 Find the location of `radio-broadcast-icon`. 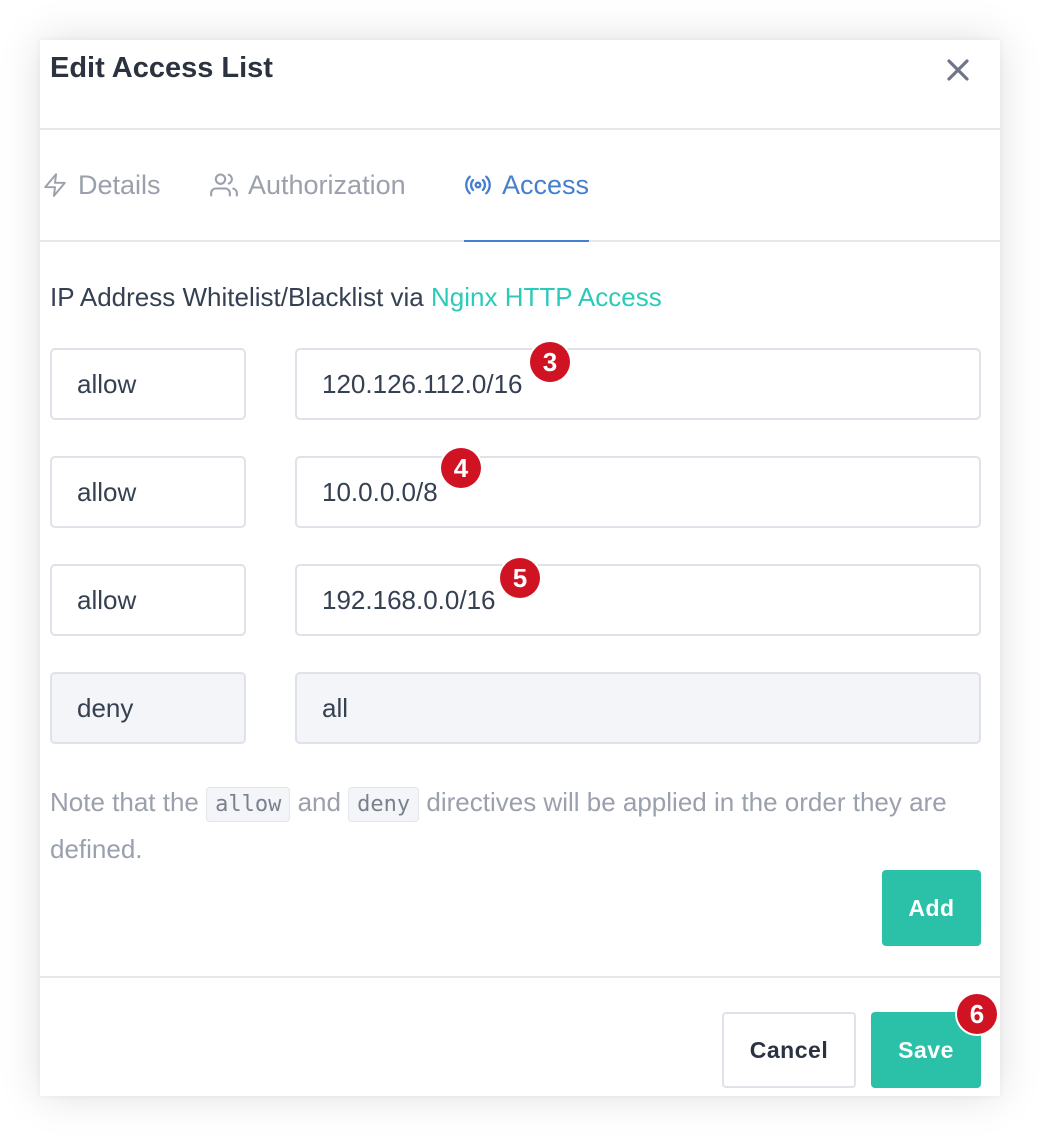

radio-broadcast-icon is located at coordinates (478, 185).